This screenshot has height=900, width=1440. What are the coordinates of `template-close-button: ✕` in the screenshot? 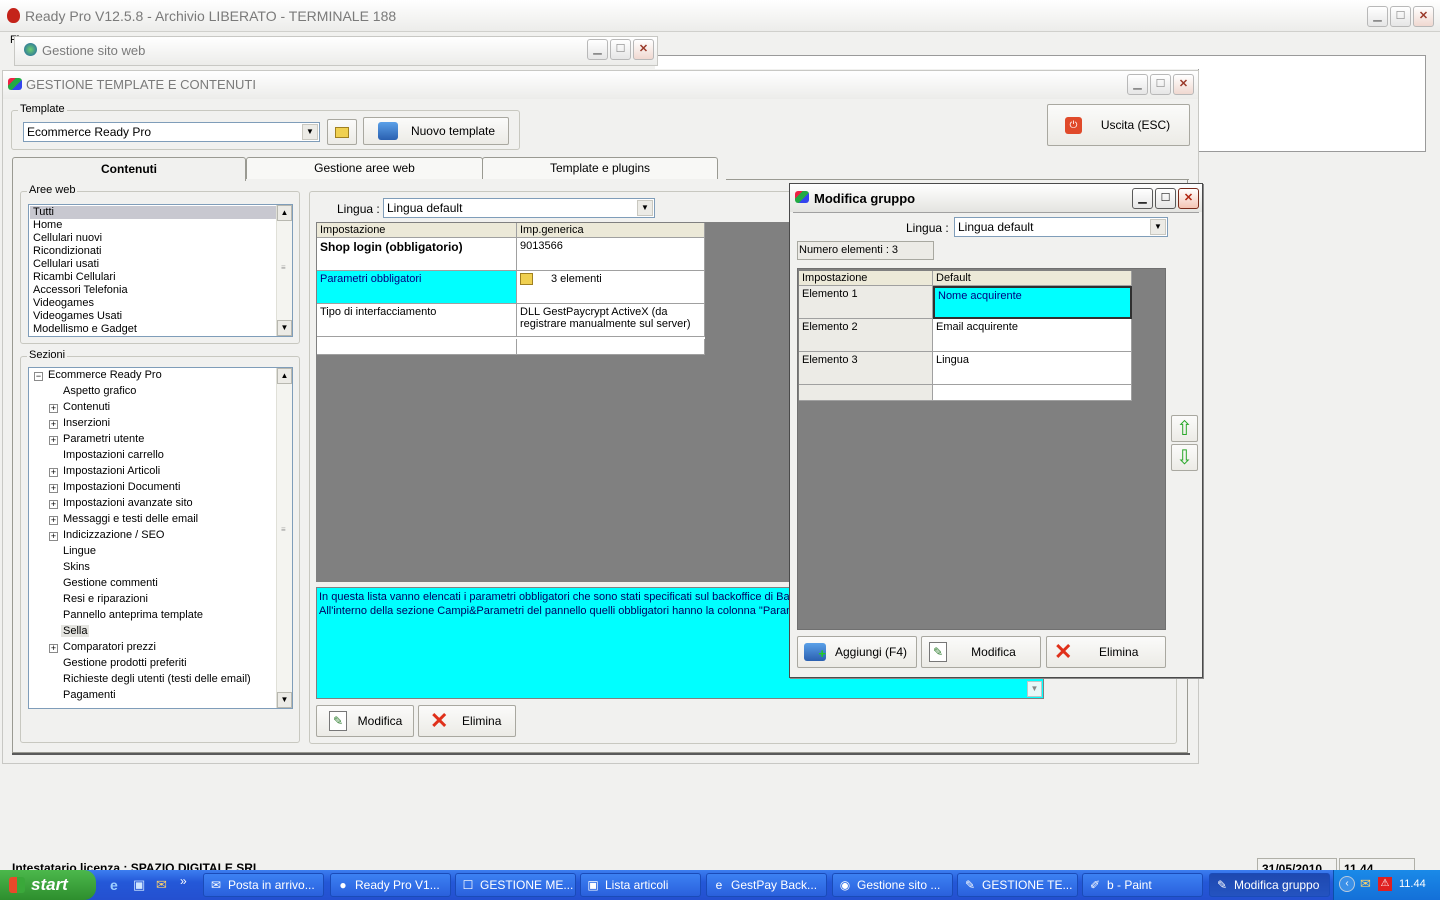 It's located at (1183, 84).